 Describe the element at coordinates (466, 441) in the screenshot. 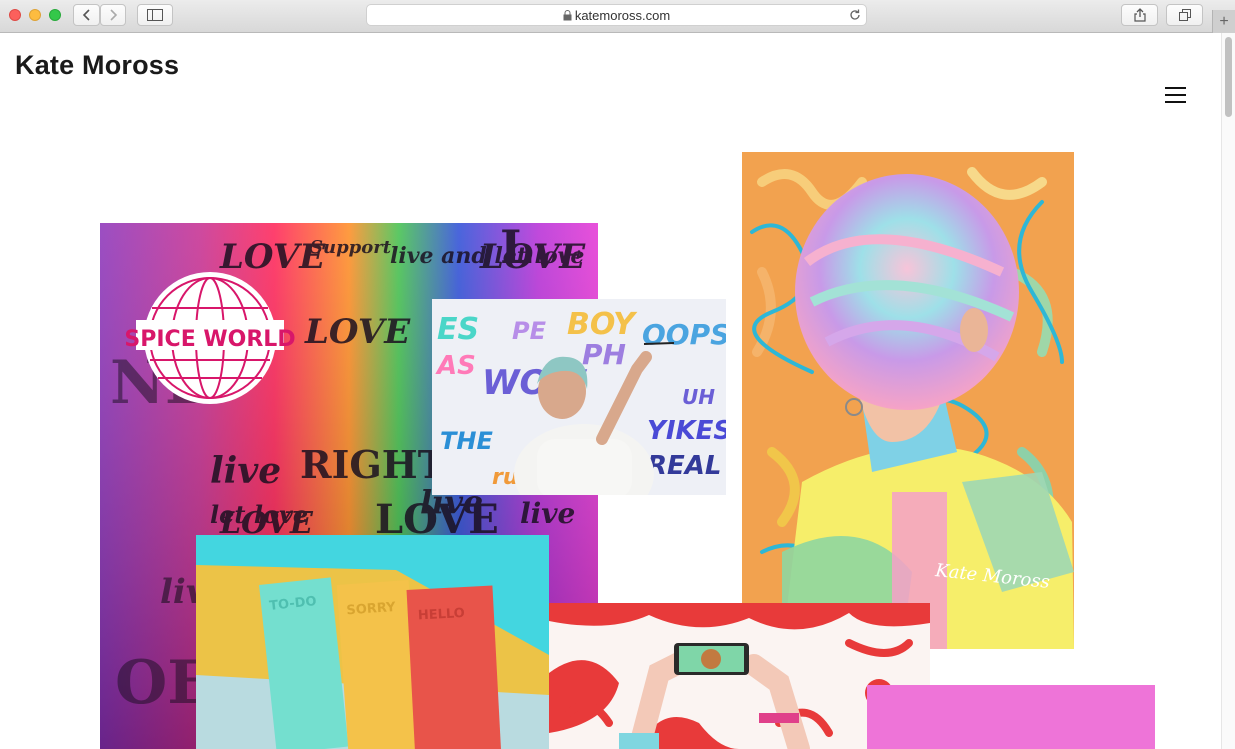

I see `mural-word: THE` at that location.